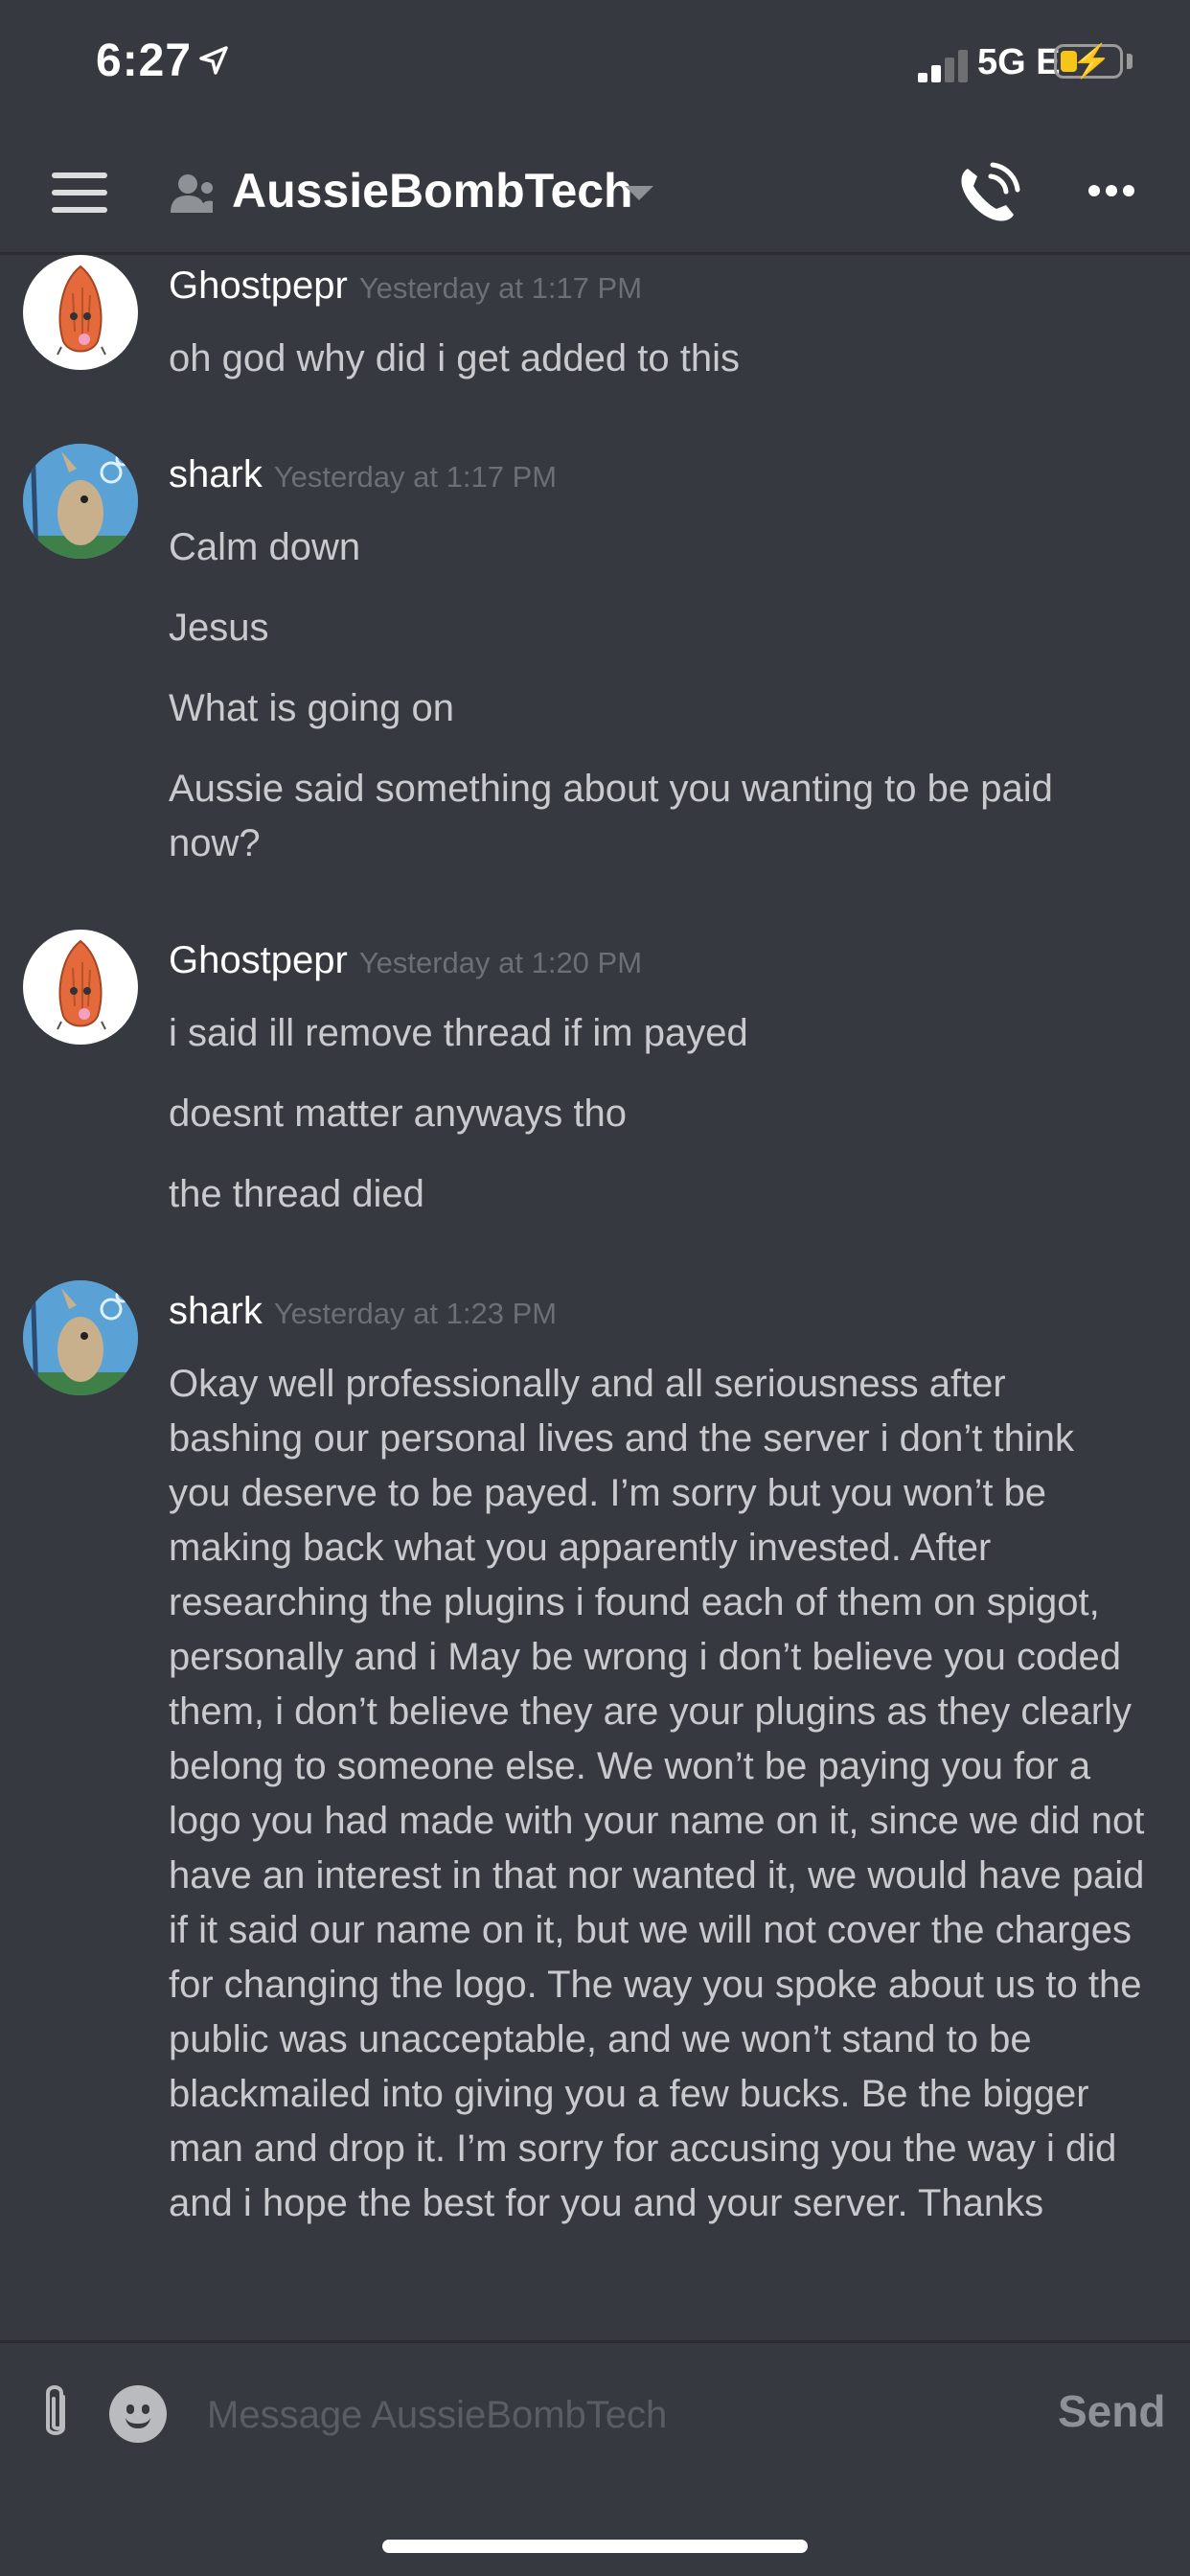 The image size is (1190, 2576). I want to click on message-username: Ghostpepr Yesterday at 1:17 PM, so click(405, 286).